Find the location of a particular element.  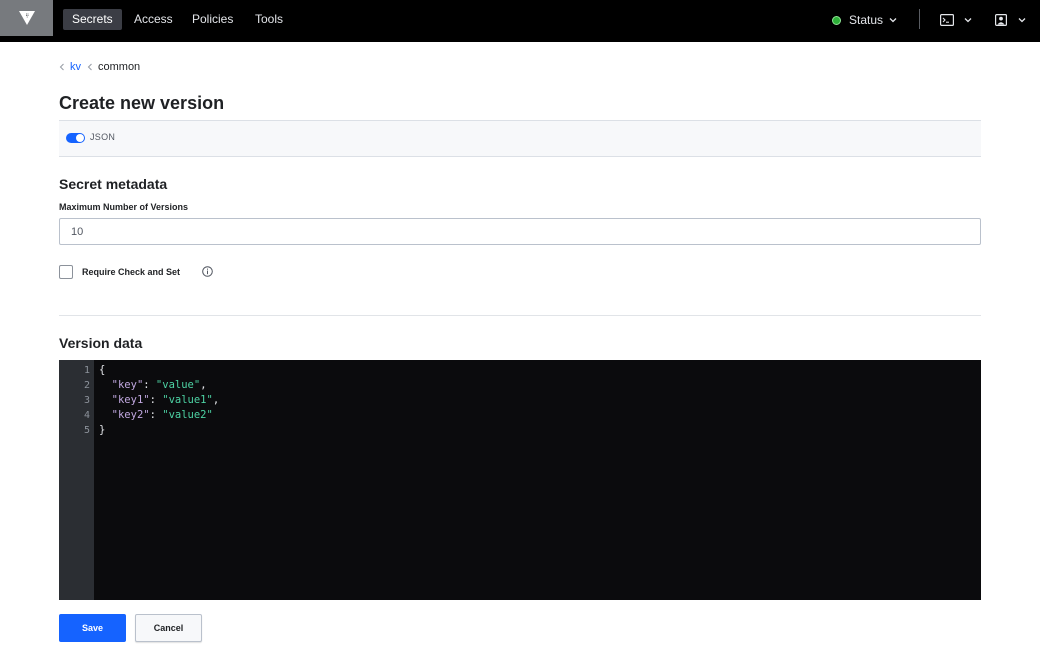

nav-policies: Policies is located at coordinates (212, 19).